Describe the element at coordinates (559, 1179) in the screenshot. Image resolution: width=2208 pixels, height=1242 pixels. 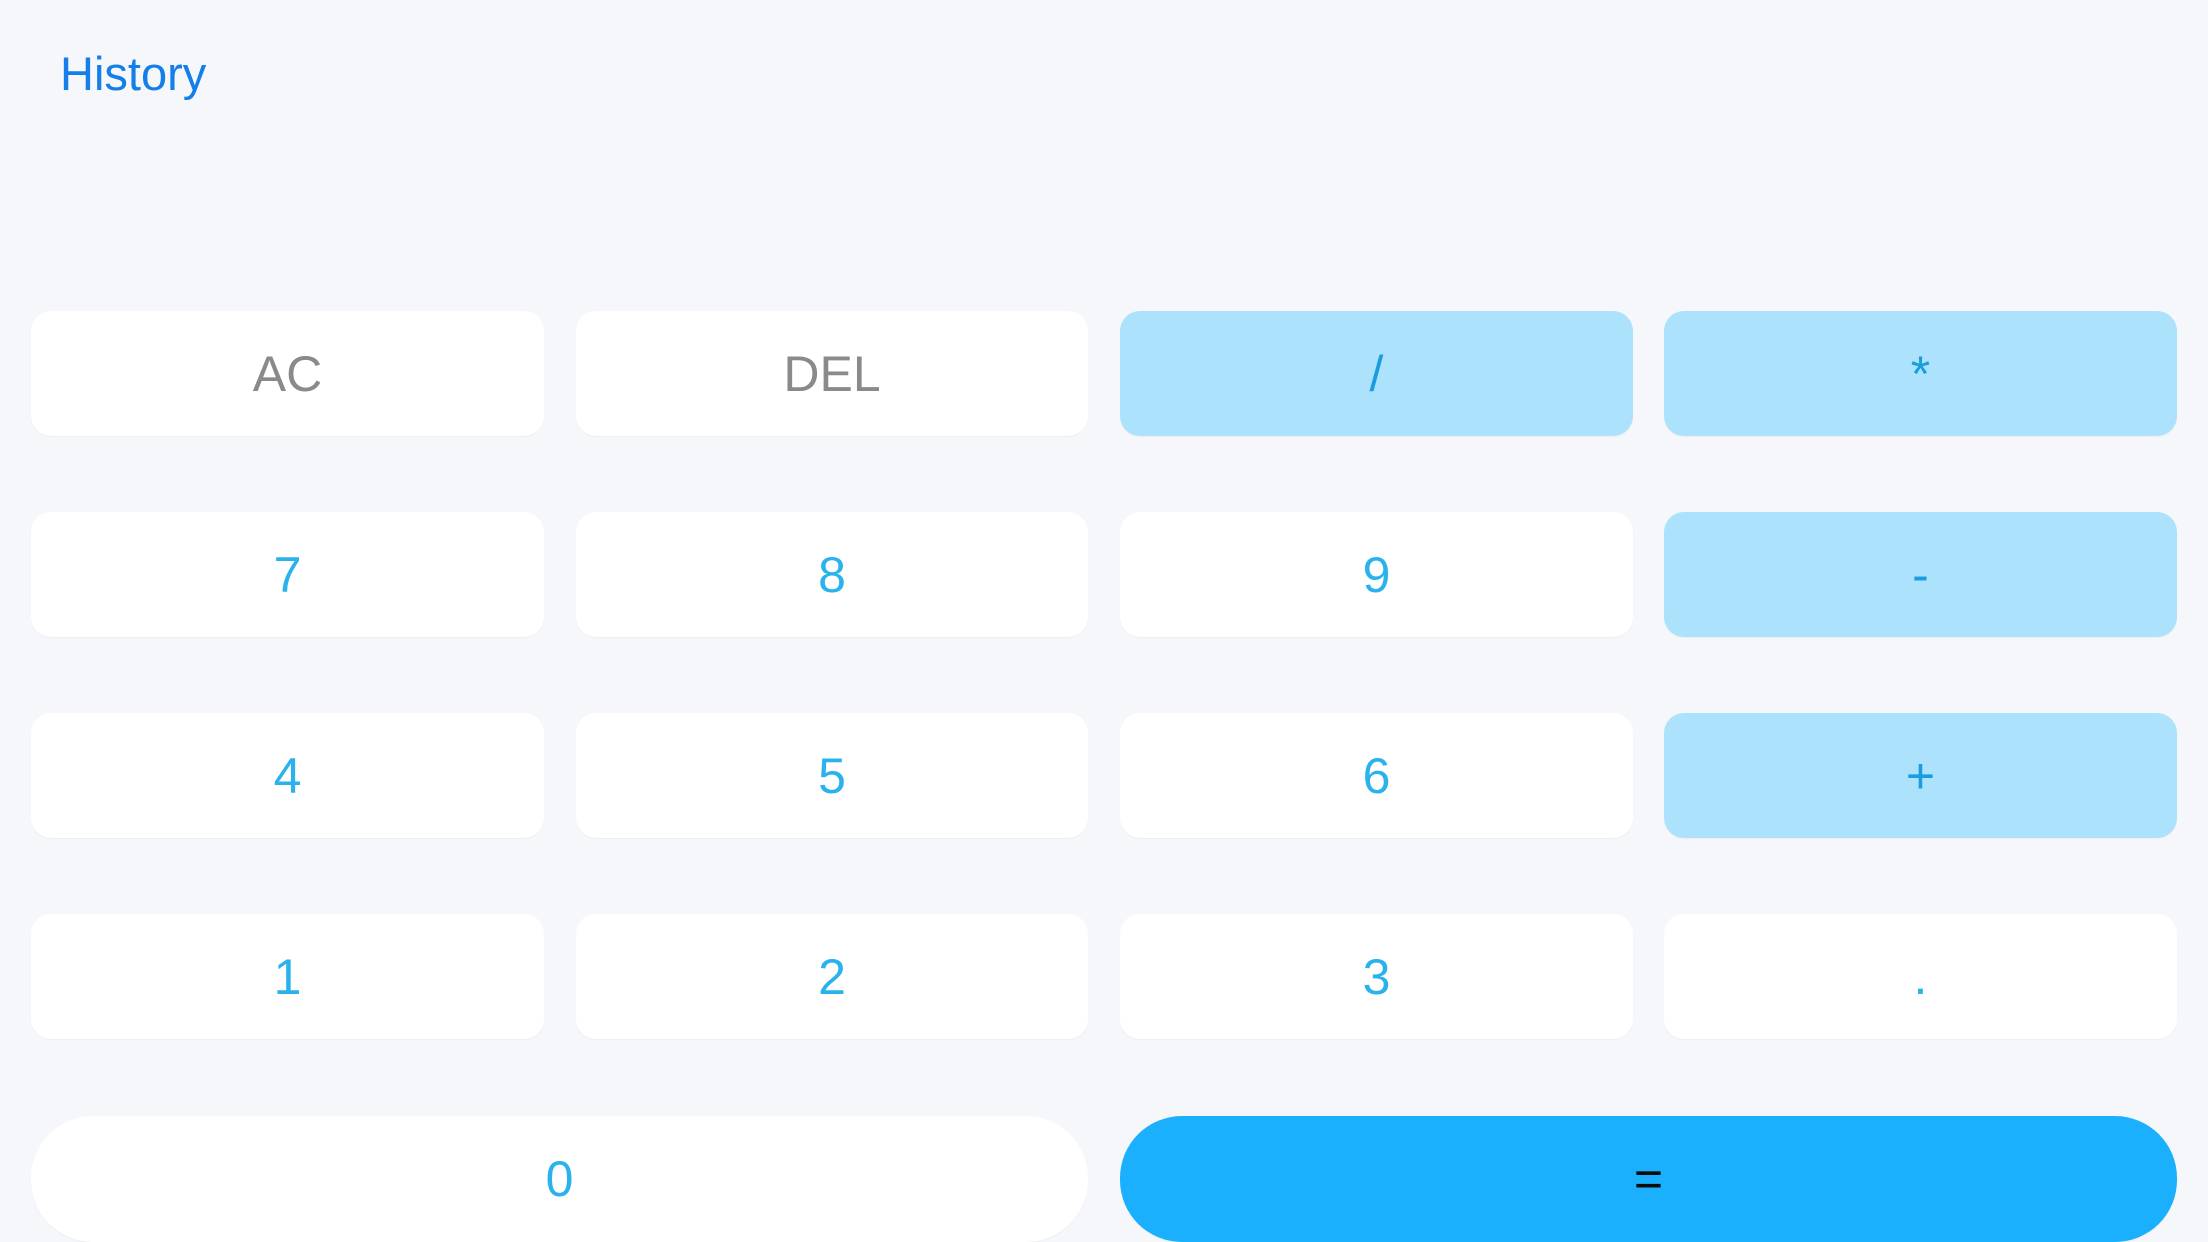
I see `digit-0-button: 0` at that location.